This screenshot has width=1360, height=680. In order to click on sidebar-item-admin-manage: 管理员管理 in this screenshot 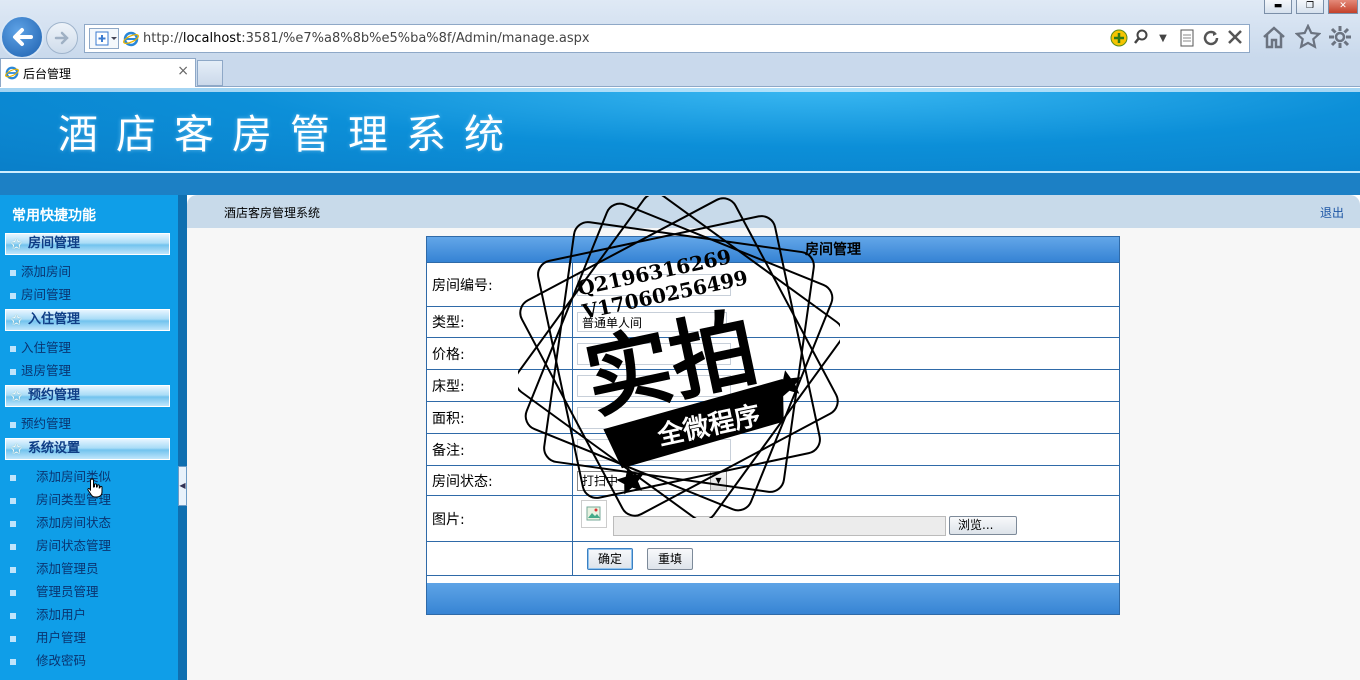, I will do `click(54, 590)`.